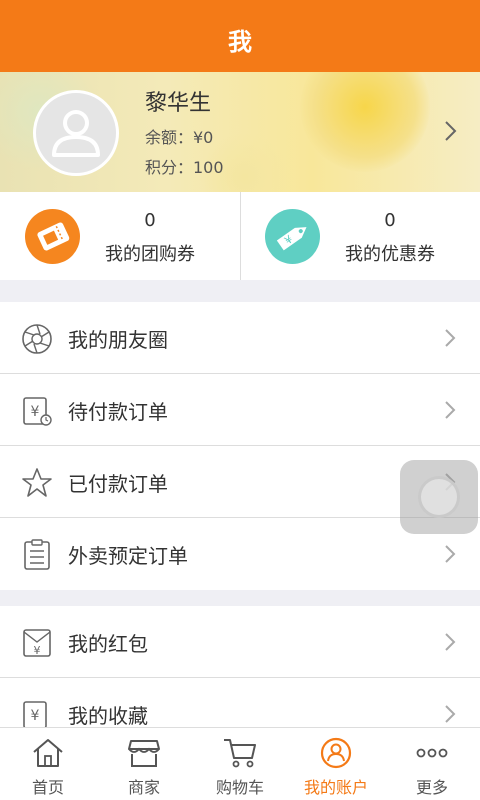  Describe the element at coordinates (239, 787) in the screenshot. I see `tab-label: 购物车` at that location.